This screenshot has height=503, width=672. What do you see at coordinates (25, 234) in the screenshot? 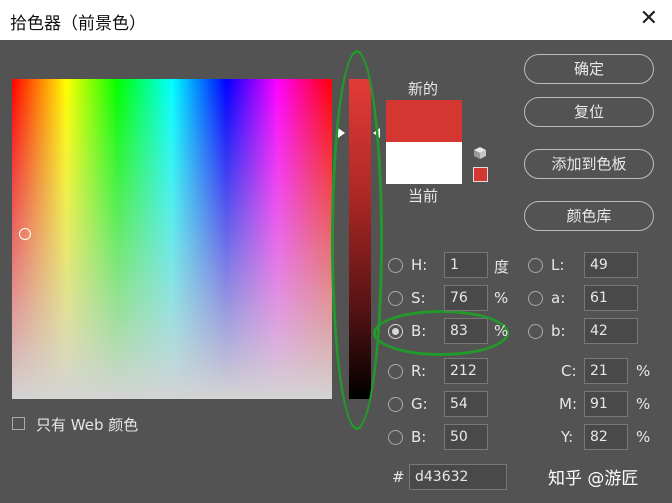
I see `color-field-marker` at bounding box center [25, 234].